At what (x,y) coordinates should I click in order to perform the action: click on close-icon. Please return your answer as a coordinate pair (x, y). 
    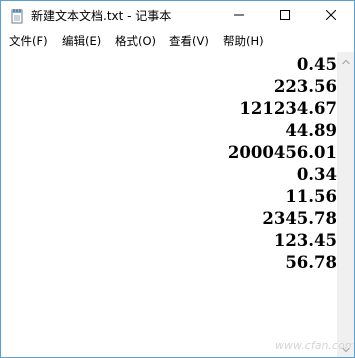
    Looking at the image, I should click on (331, 16).